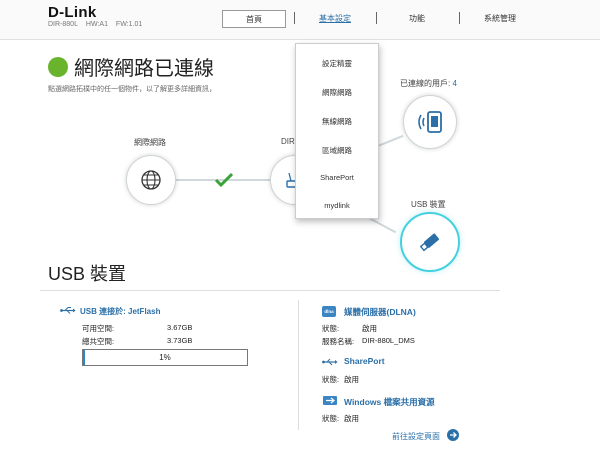 Image resolution: width=600 pixels, height=450 pixels. Describe the element at coordinates (337, 63) in the screenshot. I see `menu-item-setup-wizard: 設定精靈` at that location.